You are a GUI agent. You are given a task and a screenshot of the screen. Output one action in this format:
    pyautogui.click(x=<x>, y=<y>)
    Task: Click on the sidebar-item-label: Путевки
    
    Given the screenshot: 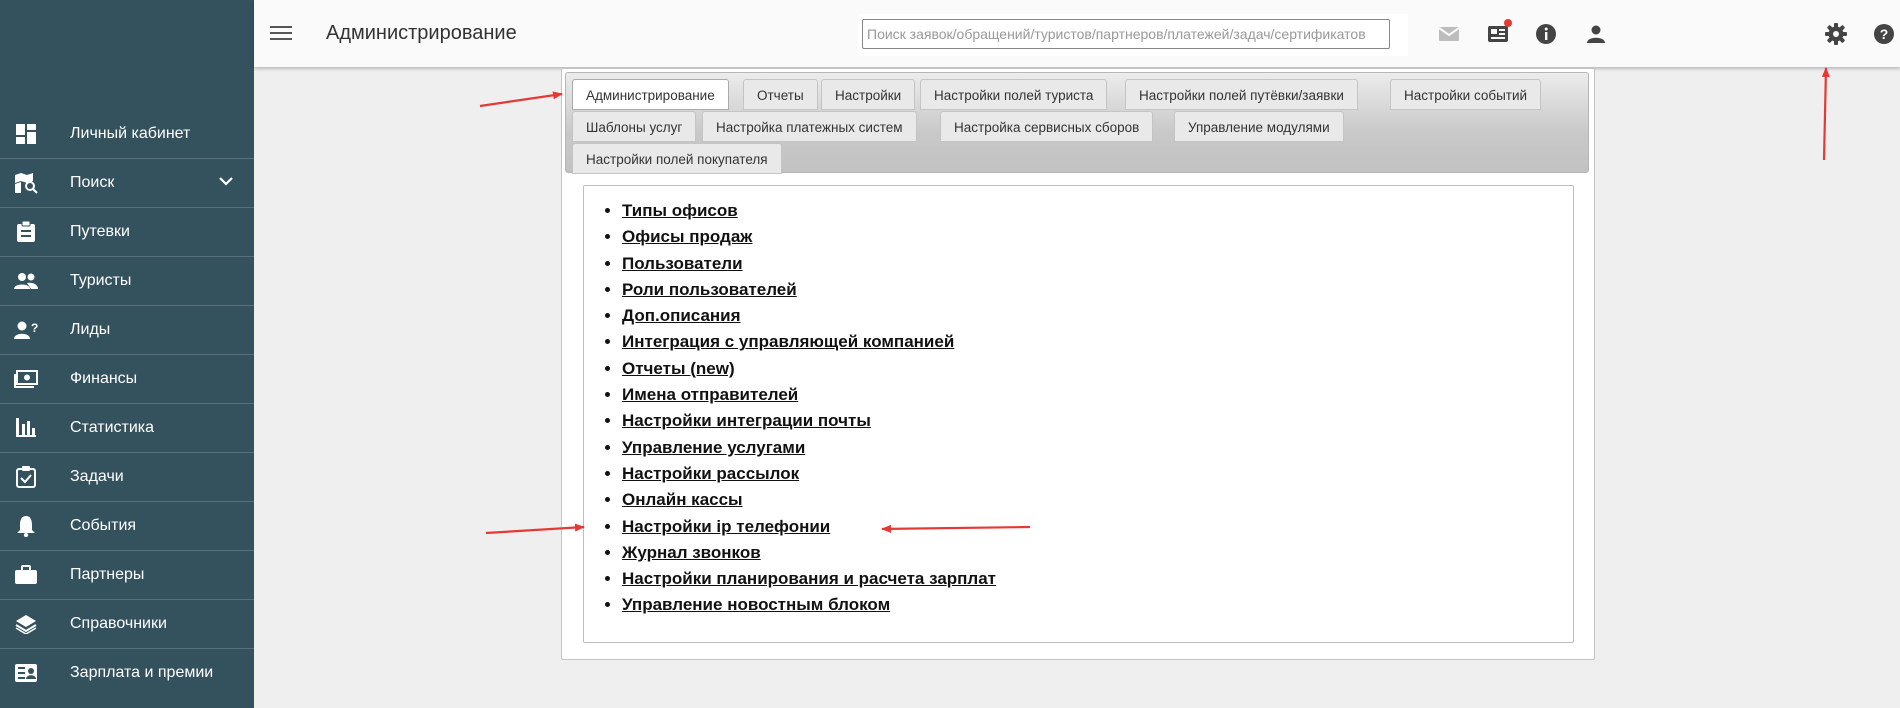 What is the action you would take?
    pyautogui.click(x=100, y=231)
    